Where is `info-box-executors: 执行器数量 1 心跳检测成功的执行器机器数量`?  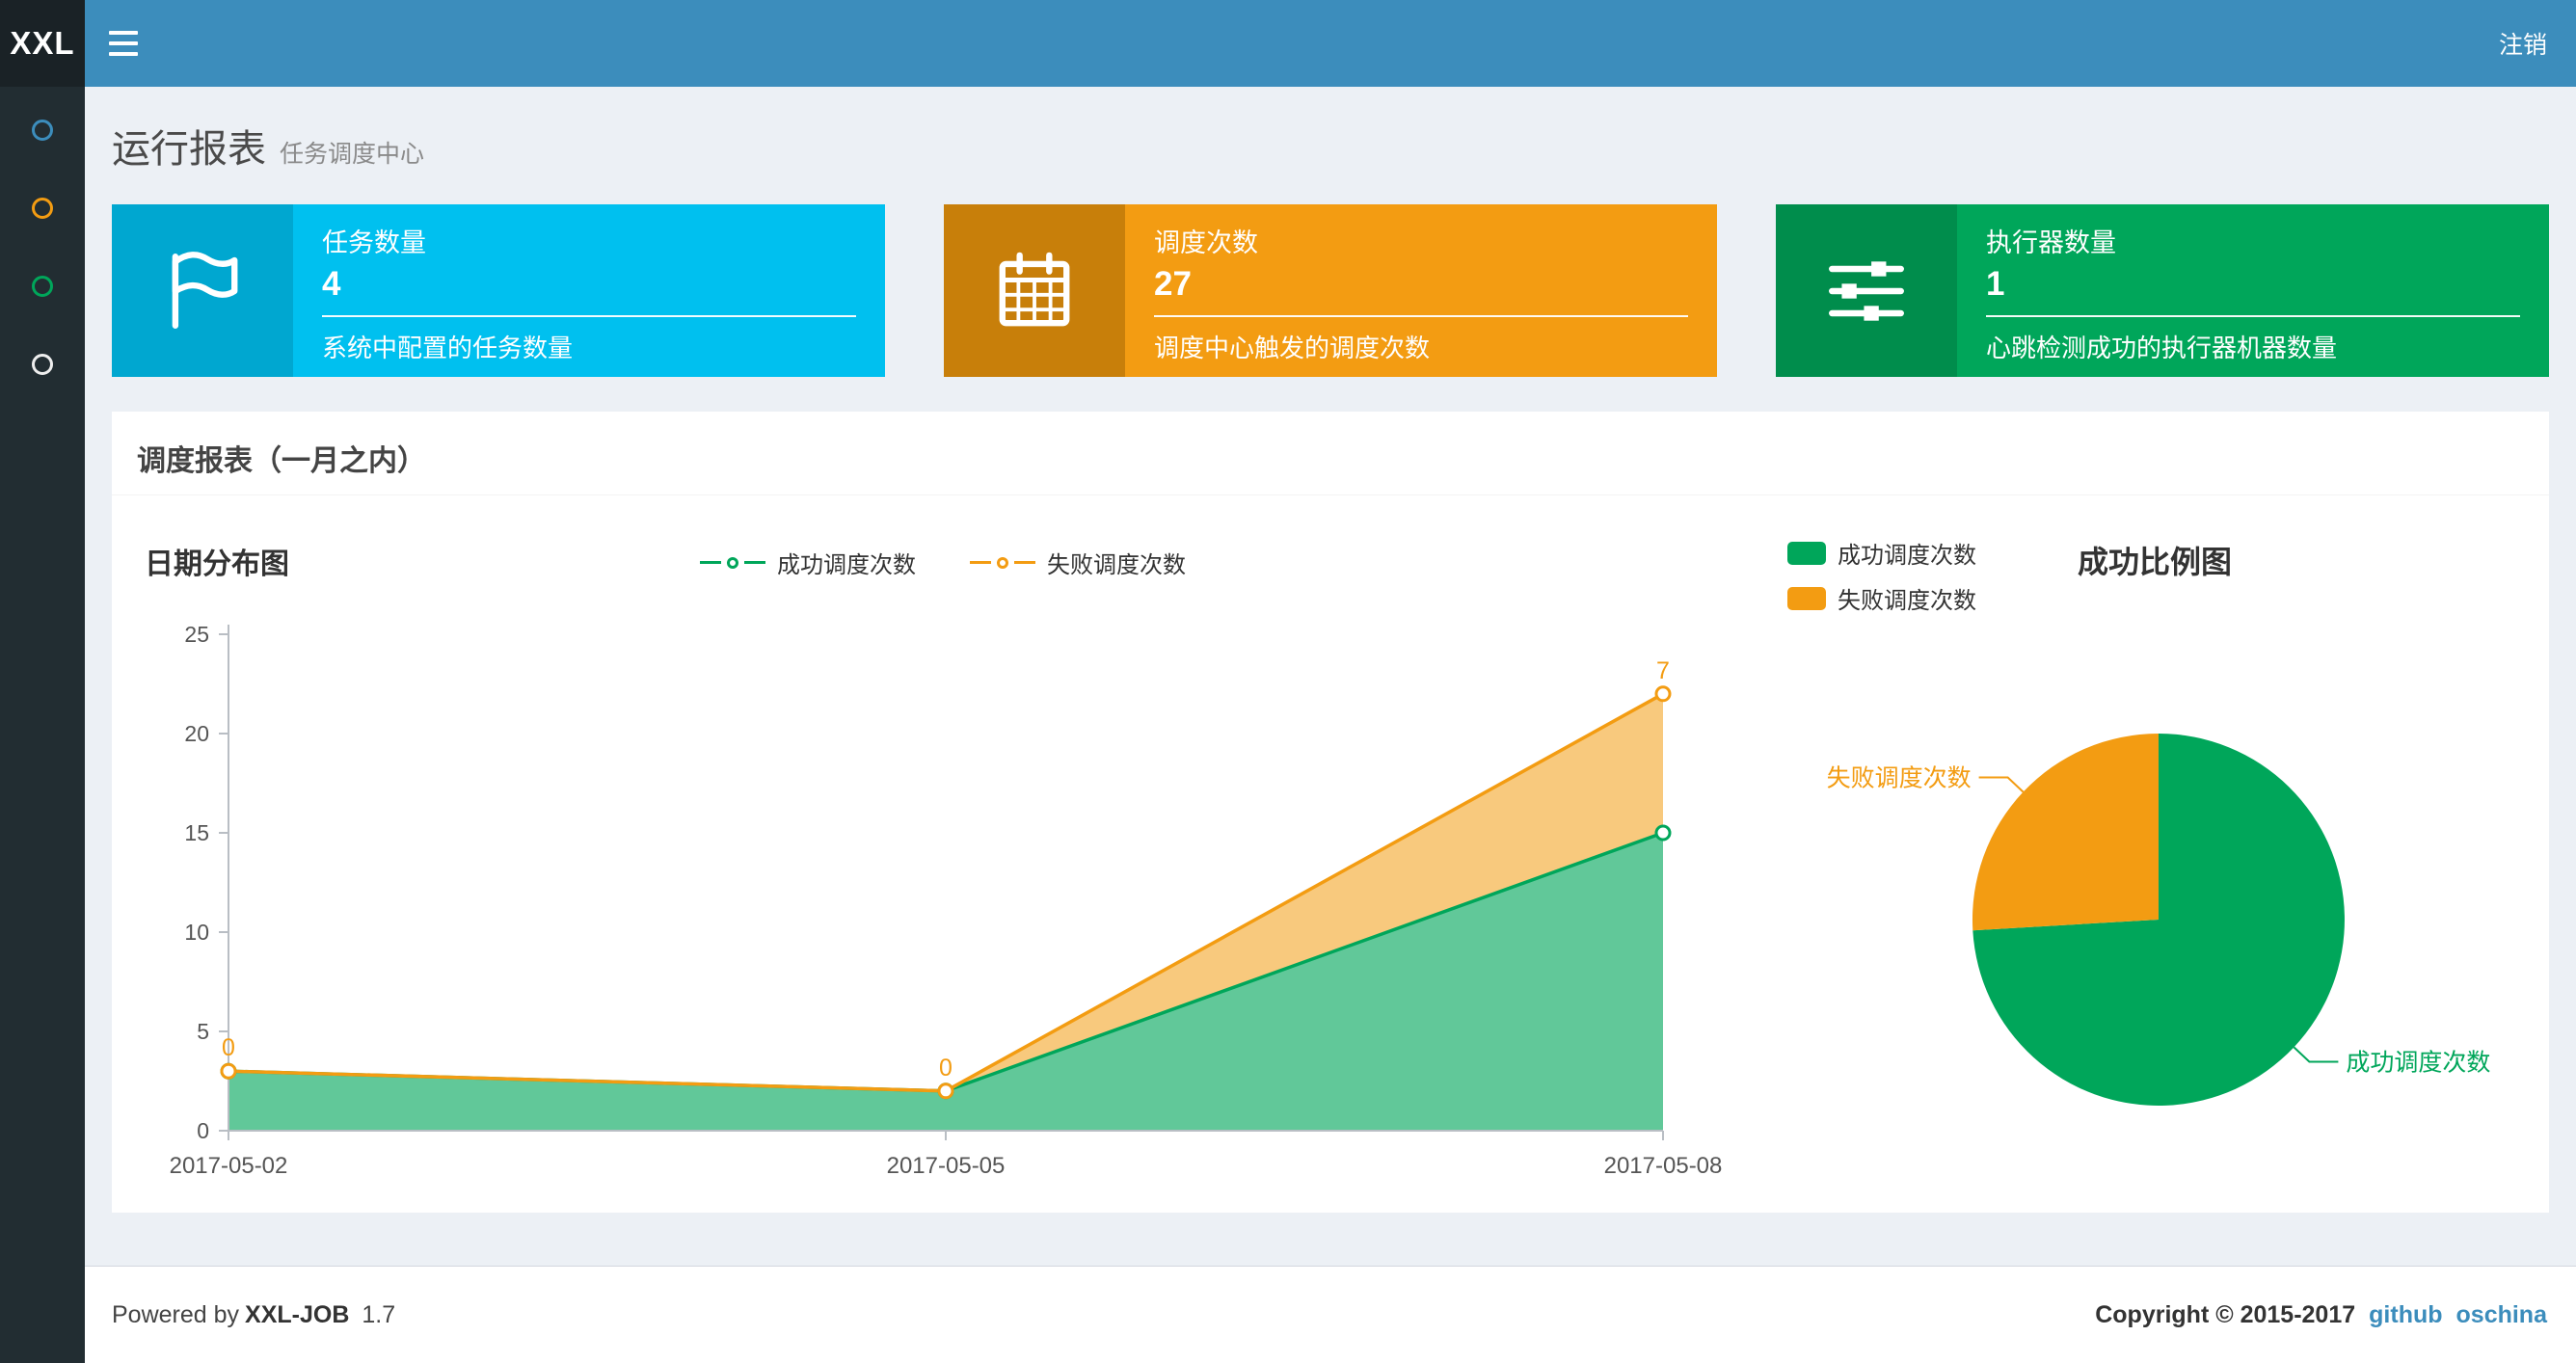
info-box-executors: 执行器数量 1 心跳检测成功的执行器机器数量 is located at coordinates (2162, 290).